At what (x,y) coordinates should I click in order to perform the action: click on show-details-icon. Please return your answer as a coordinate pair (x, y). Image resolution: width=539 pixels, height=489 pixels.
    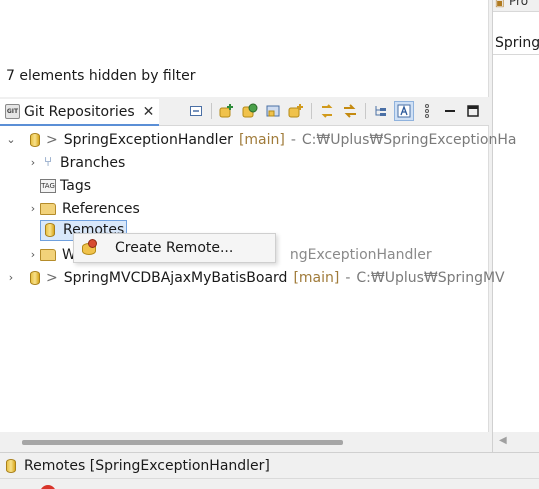
    Looking at the image, I should click on (404, 111).